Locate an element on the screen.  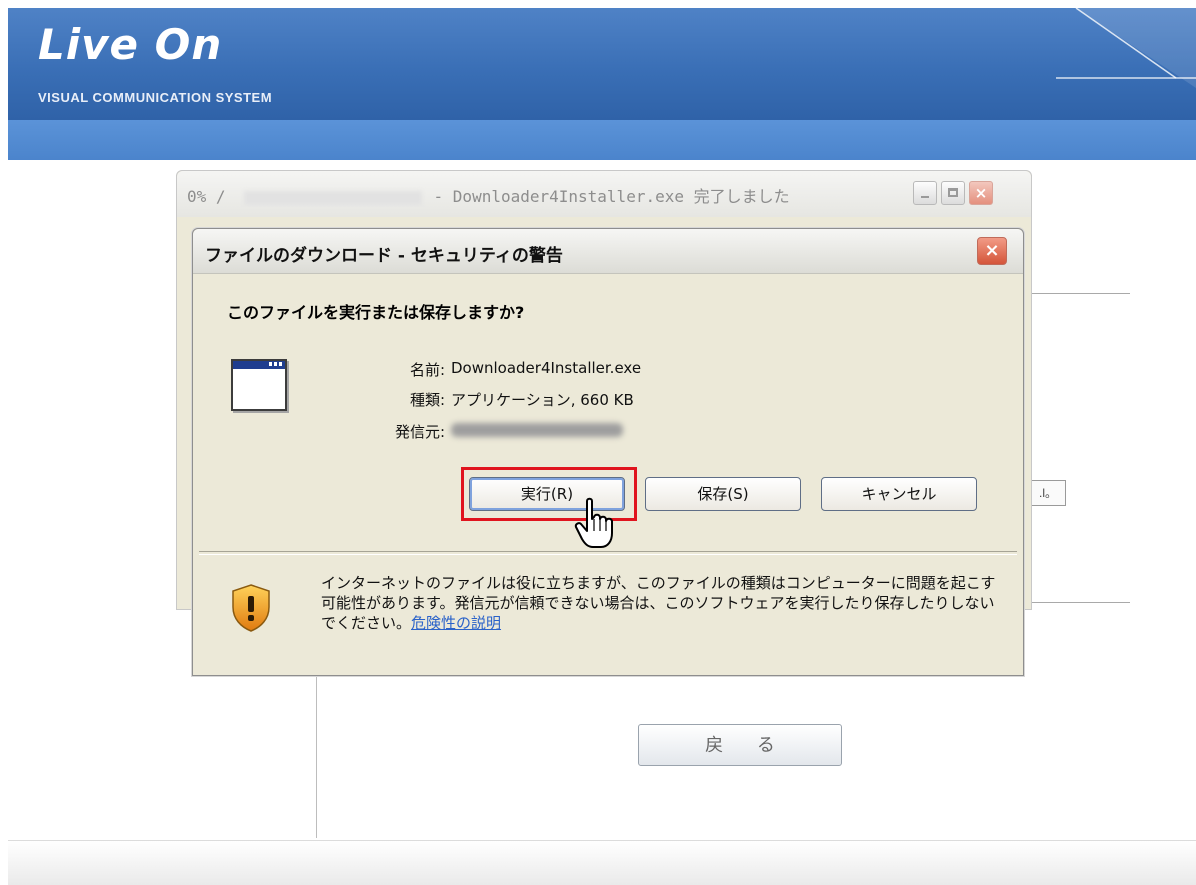
dialog-question: このファイルを実行または保存しますか? is located at coordinates (376, 312).